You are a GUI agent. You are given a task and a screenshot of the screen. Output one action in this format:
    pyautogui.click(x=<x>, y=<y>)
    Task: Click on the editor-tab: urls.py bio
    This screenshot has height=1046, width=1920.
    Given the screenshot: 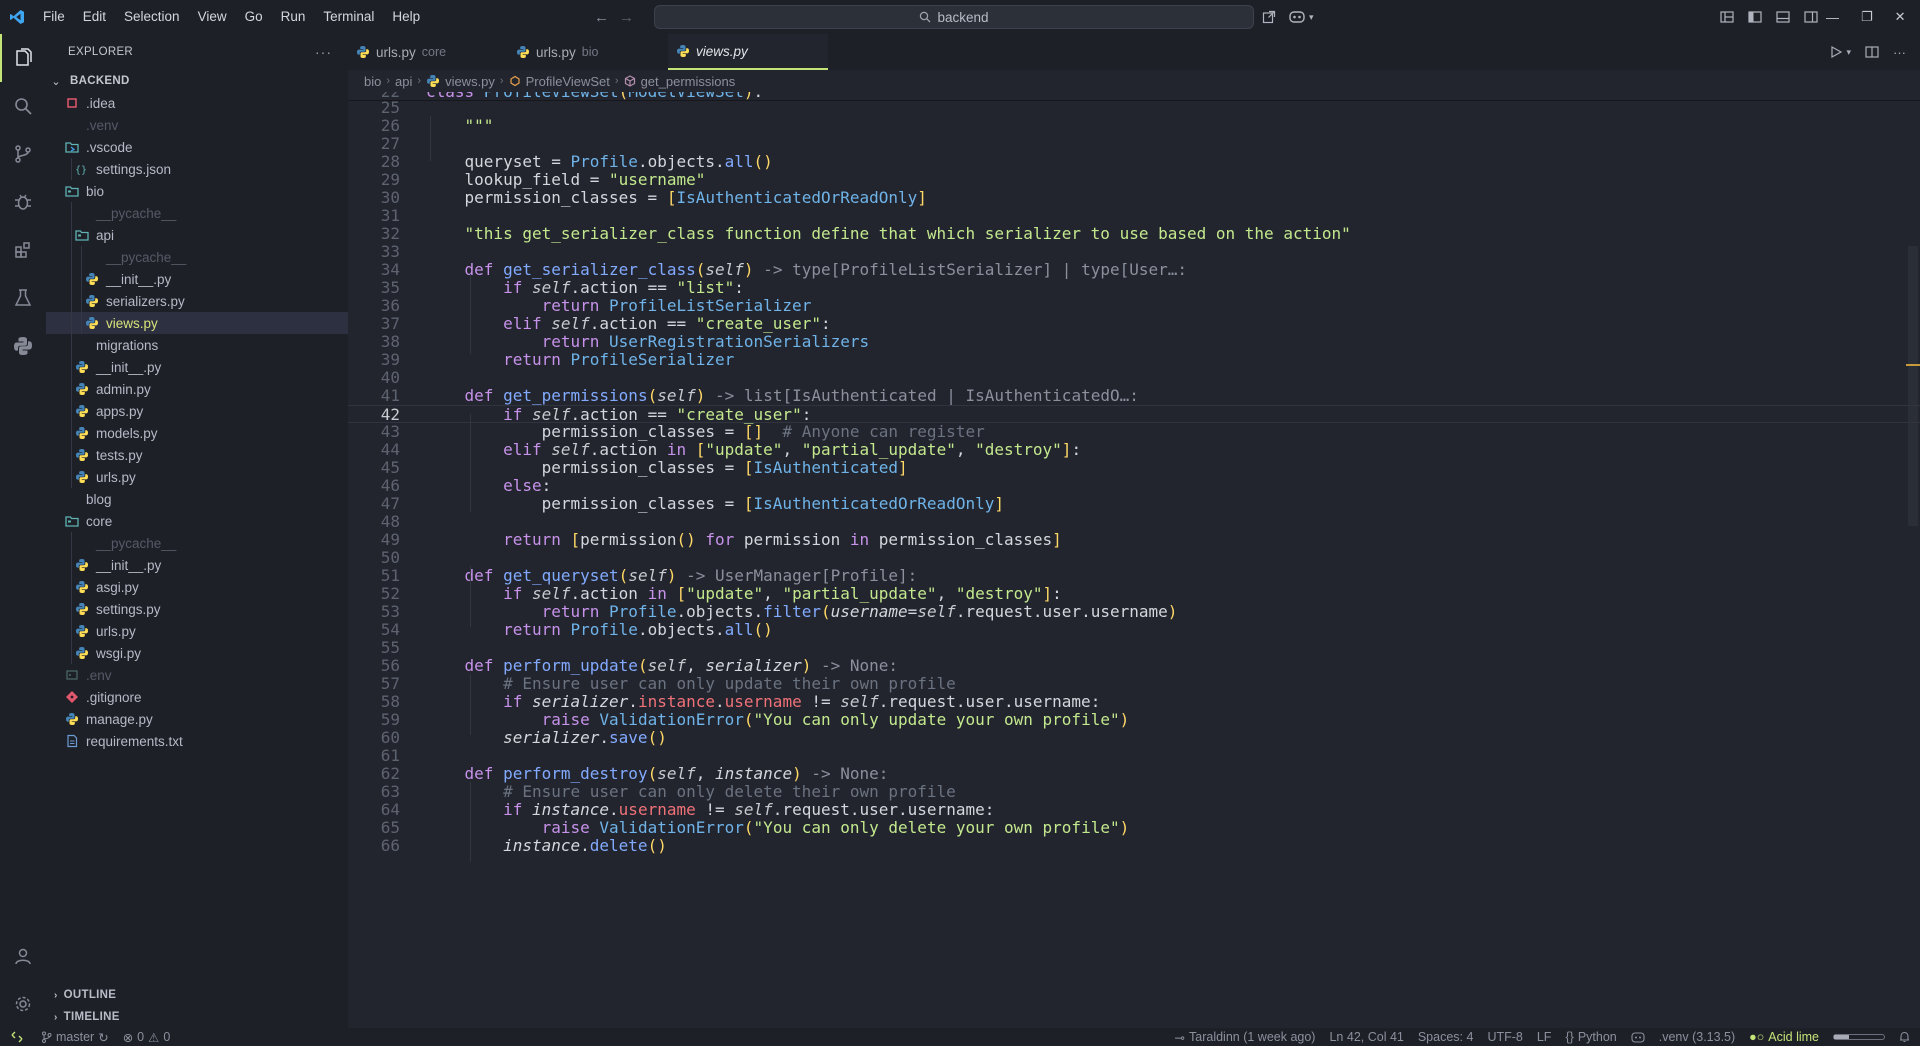 What is the action you would take?
    pyautogui.click(x=588, y=52)
    